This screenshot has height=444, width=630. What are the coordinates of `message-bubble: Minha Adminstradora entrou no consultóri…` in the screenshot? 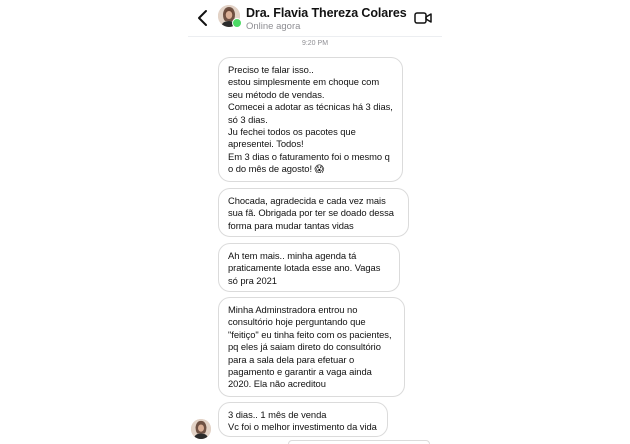 It's located at (311, 347).